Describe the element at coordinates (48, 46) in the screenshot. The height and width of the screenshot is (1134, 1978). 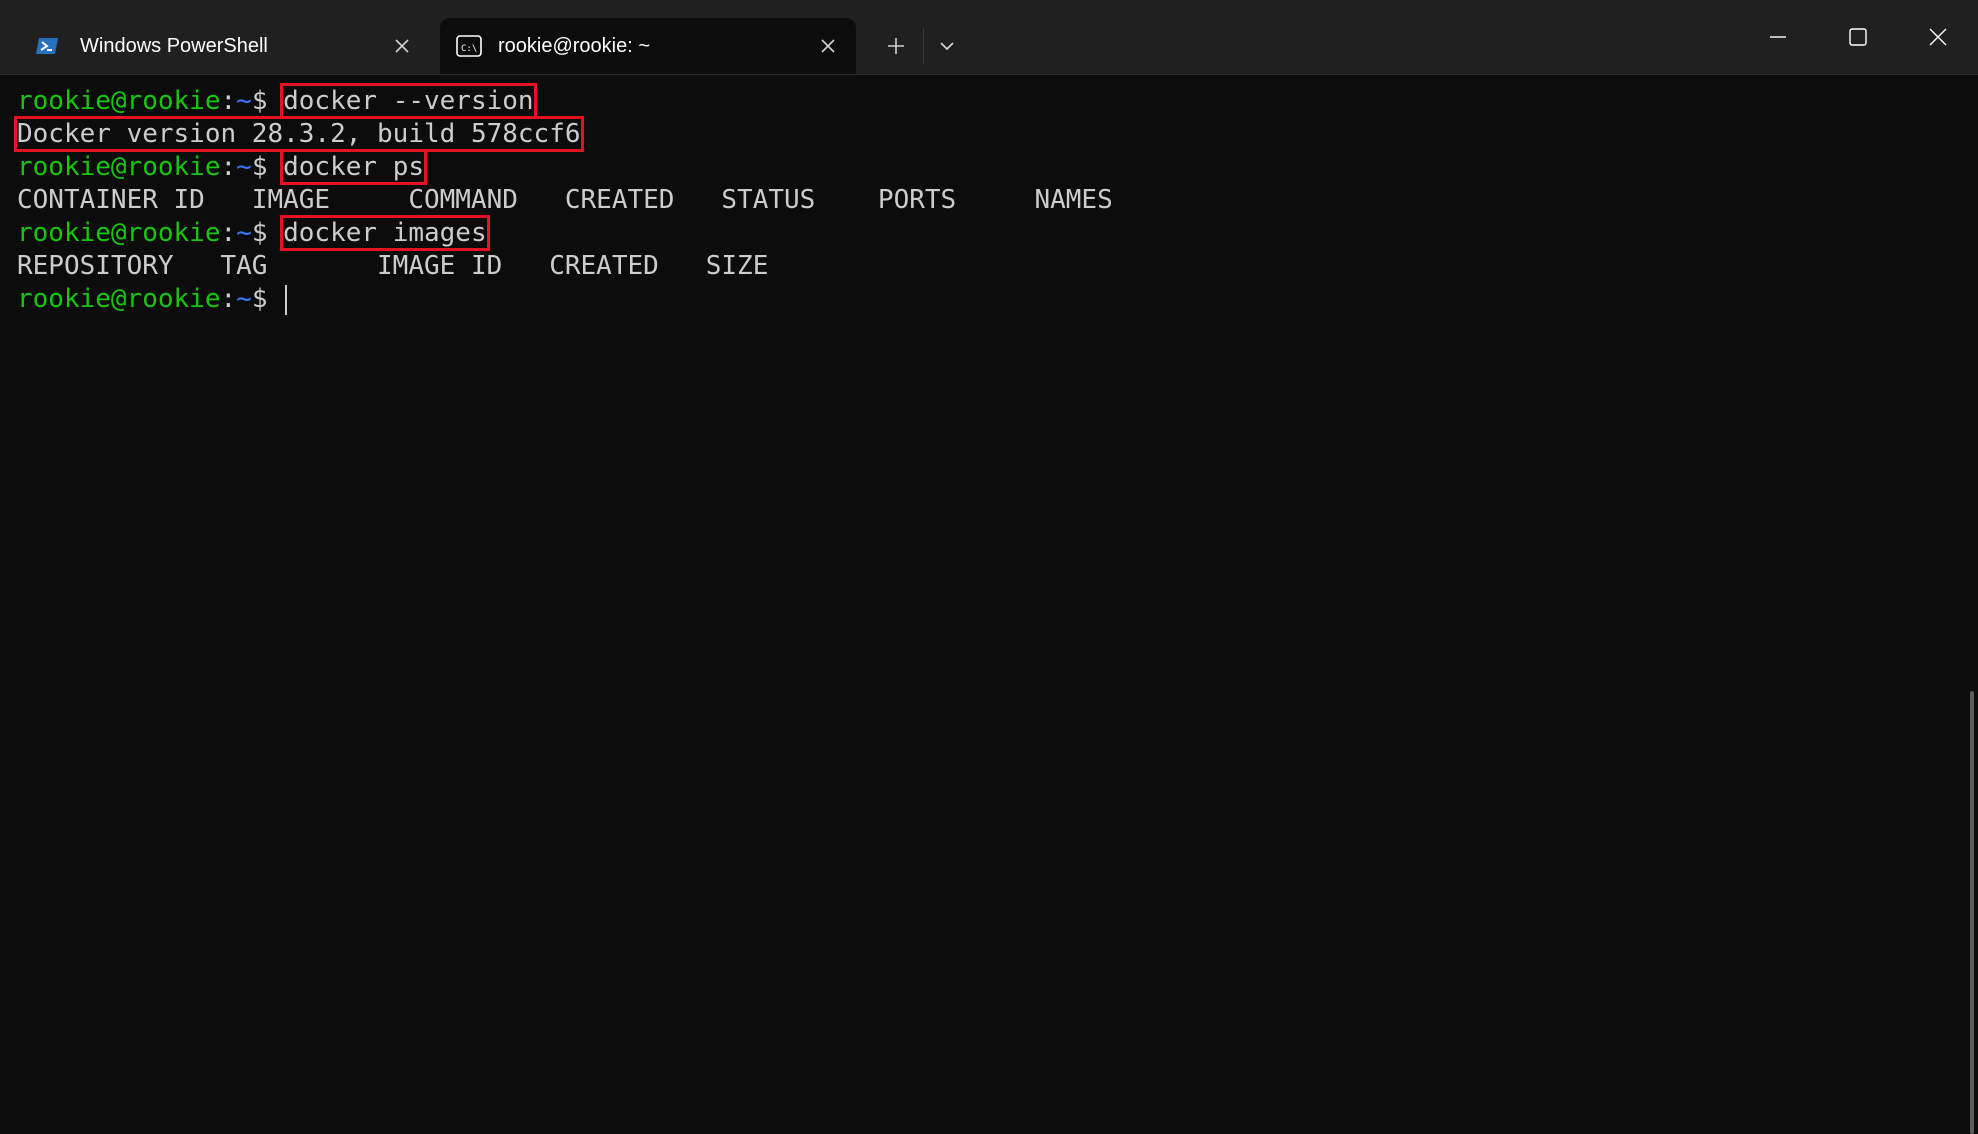
I see `powershell-icon` at that location.